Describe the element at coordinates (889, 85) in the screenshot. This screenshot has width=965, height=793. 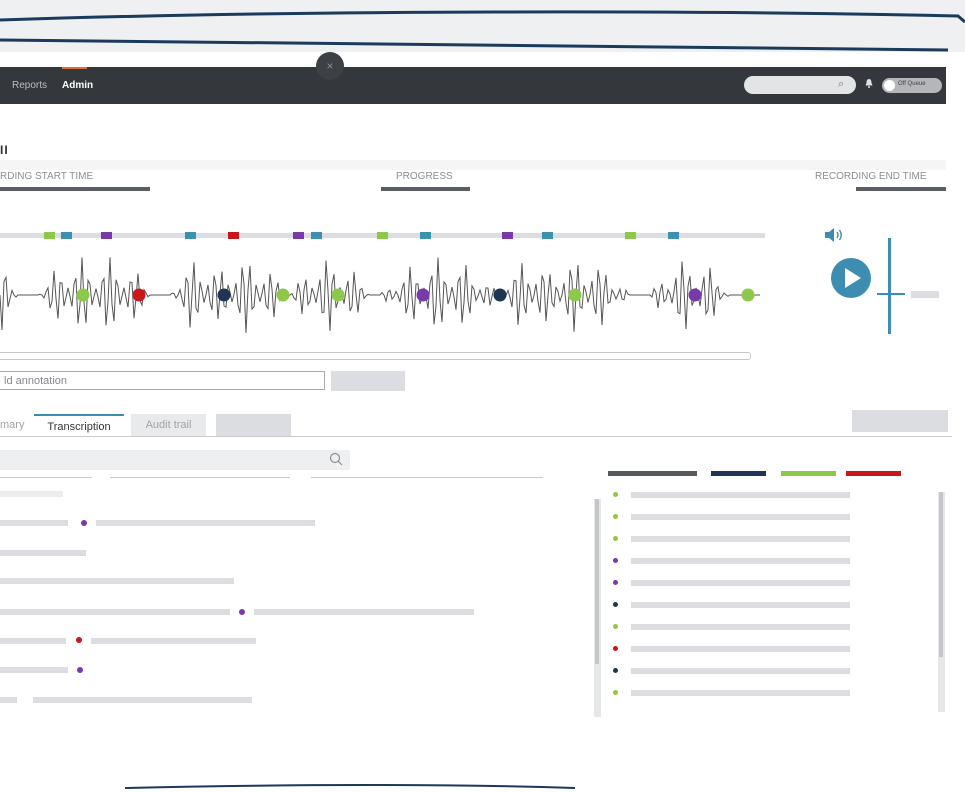
I see `queue-toggle-knob` at that location.